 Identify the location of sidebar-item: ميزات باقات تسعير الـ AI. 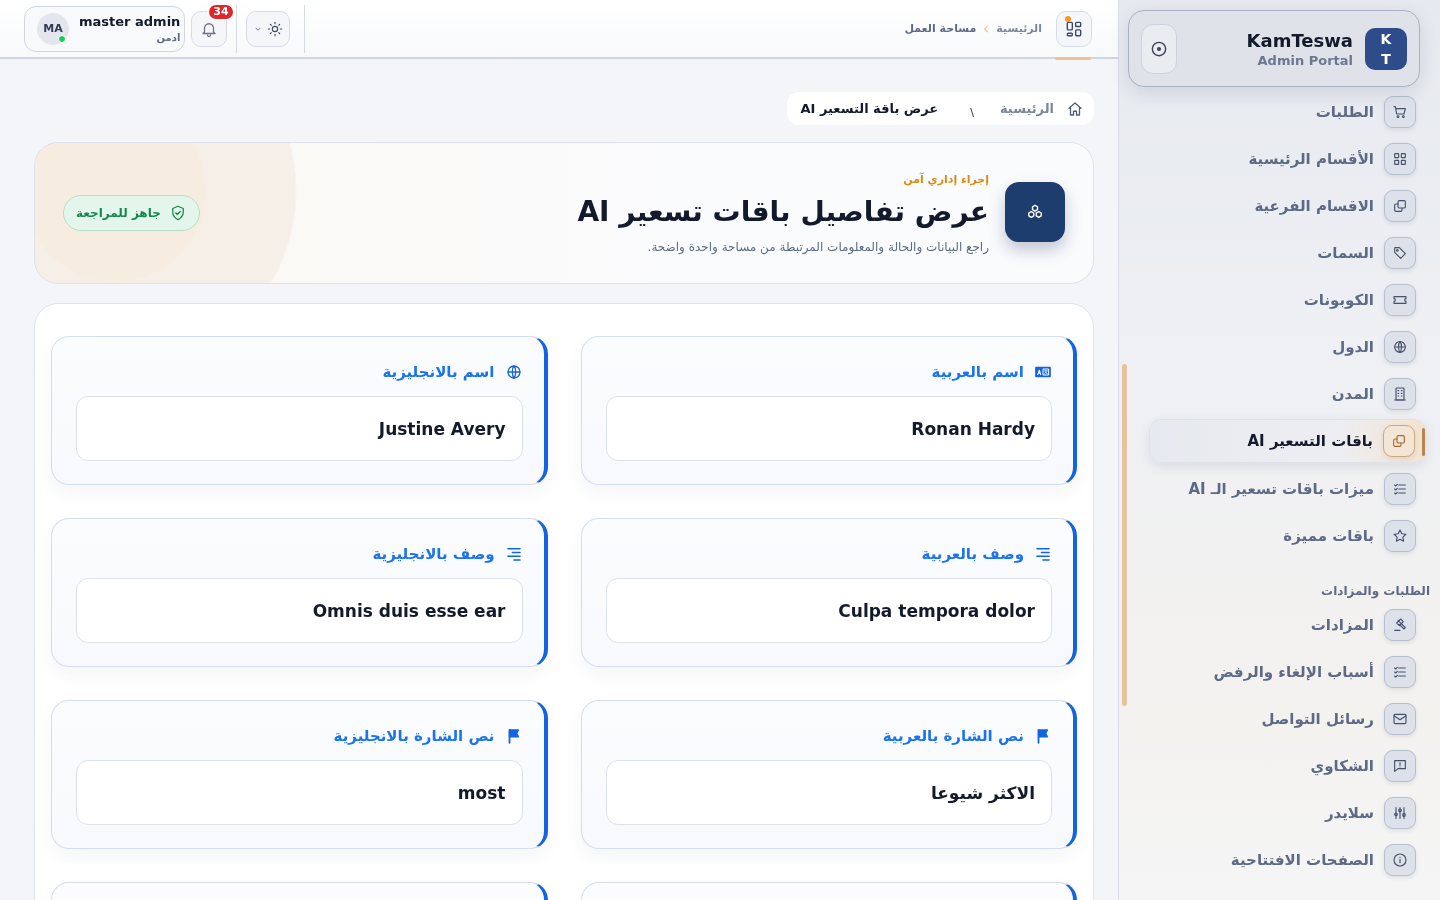
(1278, 489).